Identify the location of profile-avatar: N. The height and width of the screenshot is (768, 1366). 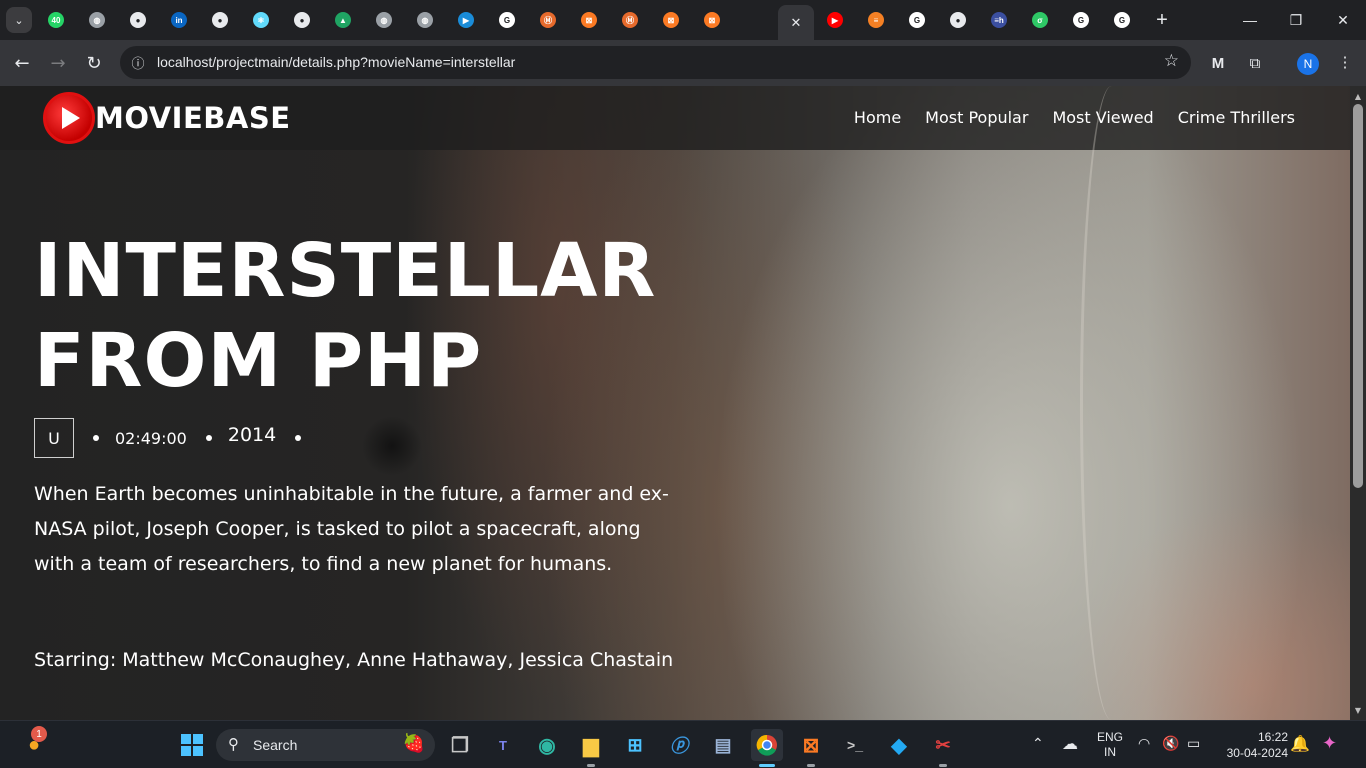
(1308, 64).